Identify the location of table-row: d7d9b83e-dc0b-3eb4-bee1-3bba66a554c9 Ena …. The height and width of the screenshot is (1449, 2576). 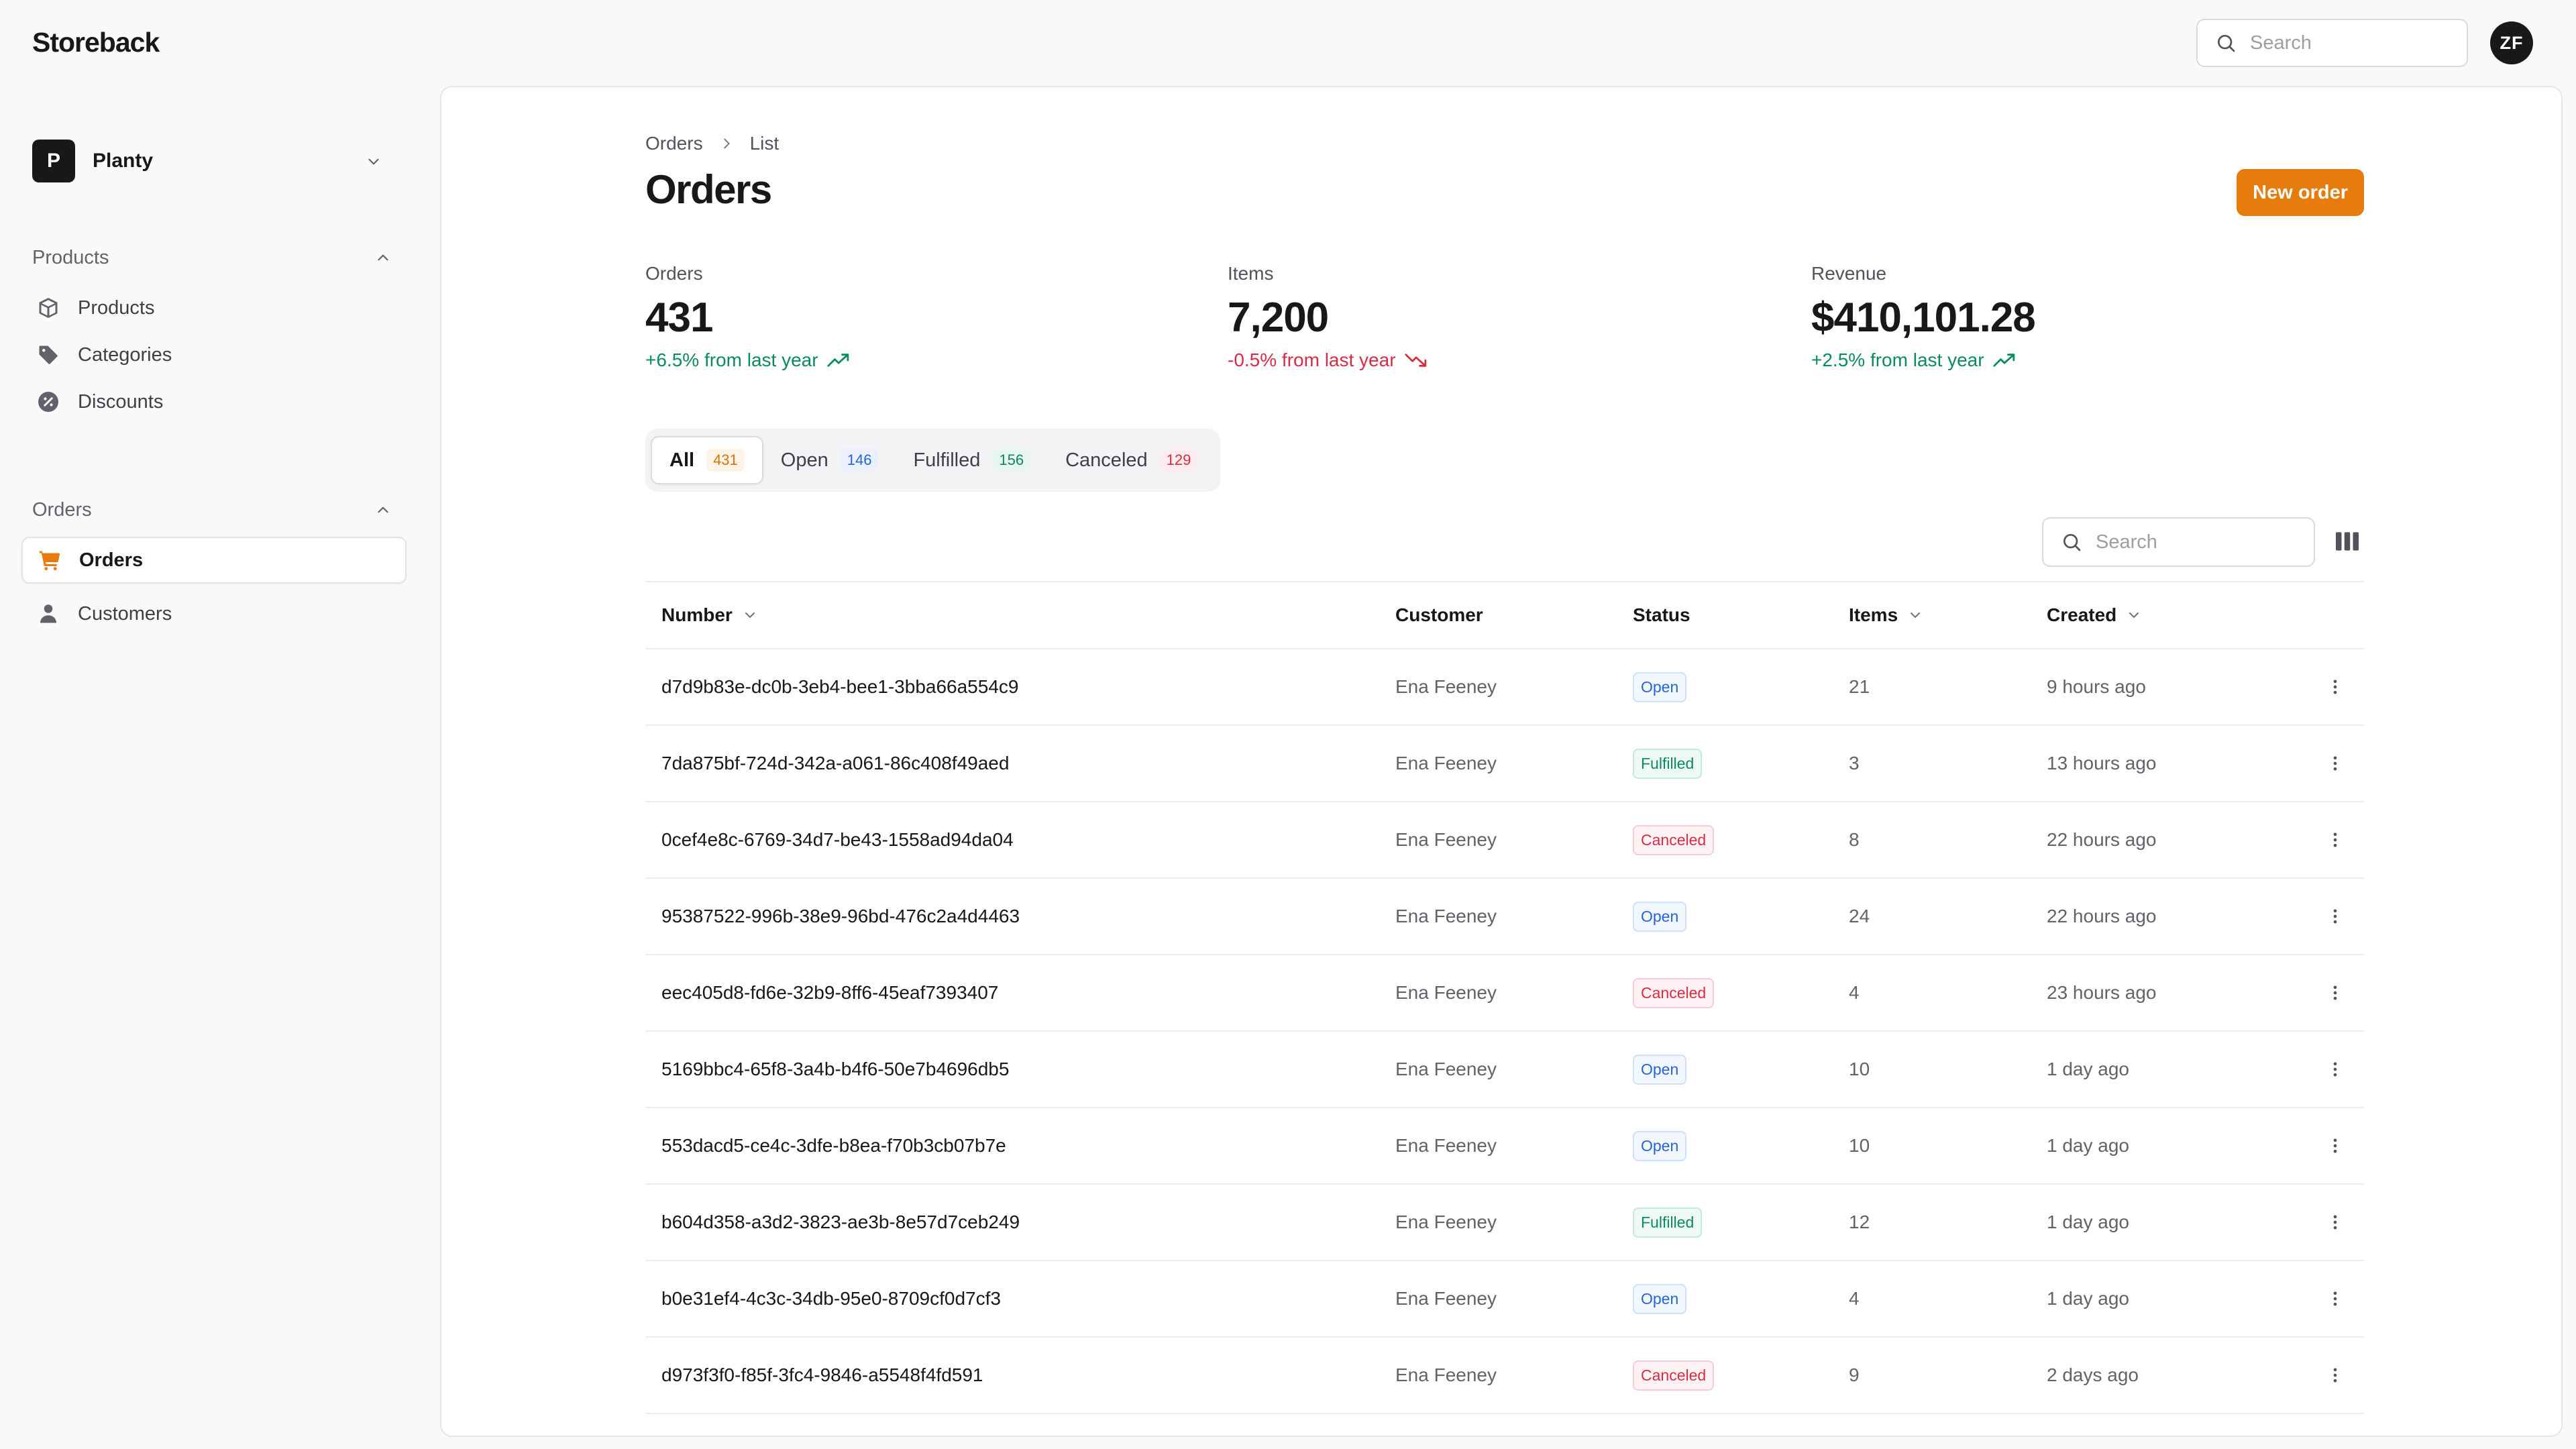
(1504, 687).